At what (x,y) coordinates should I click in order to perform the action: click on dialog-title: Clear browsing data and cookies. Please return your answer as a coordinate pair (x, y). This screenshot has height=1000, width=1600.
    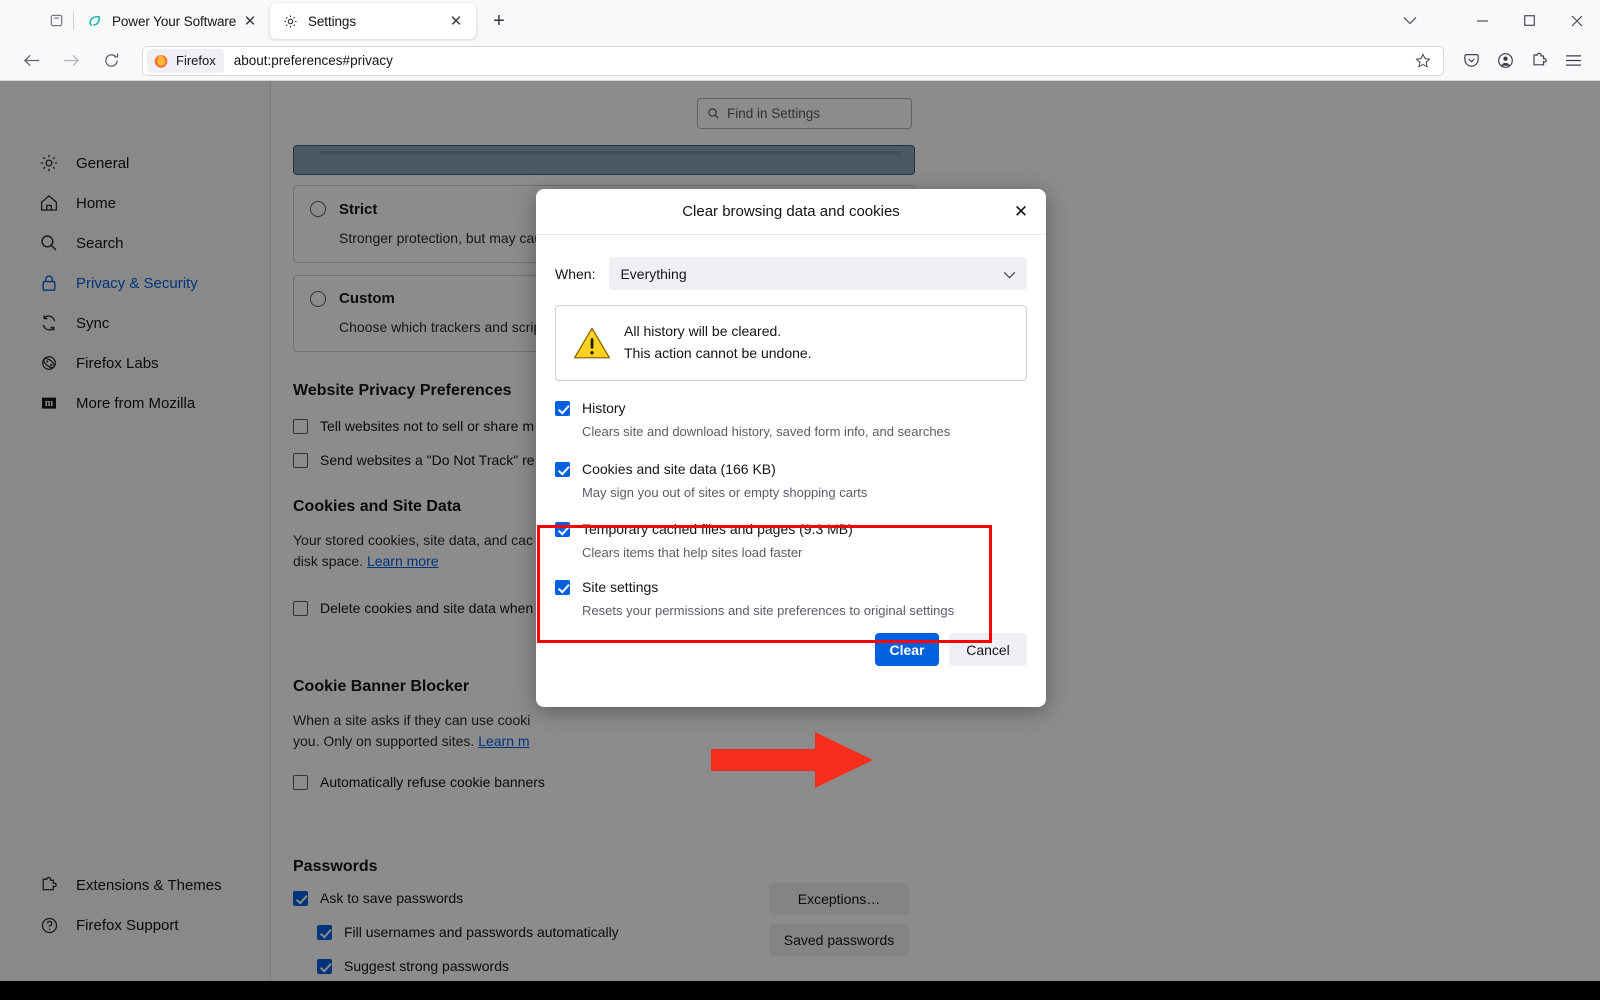
    Looking at the image, I should click on (791, 211).